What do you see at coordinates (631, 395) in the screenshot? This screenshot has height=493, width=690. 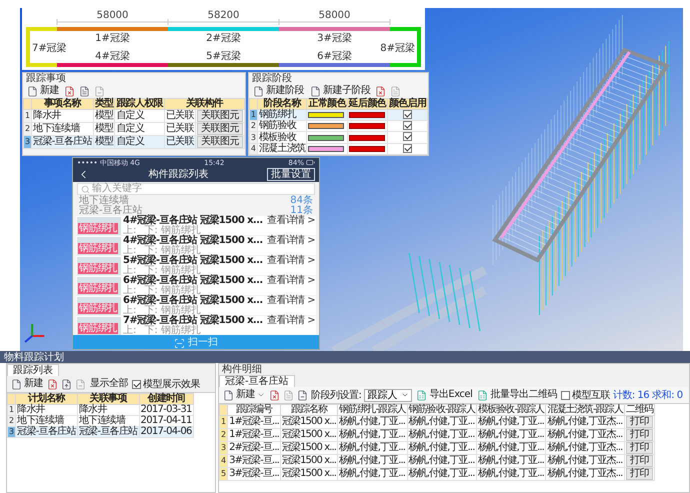 I see `count-text: 计数: 16` at bounding box center [631, 395].